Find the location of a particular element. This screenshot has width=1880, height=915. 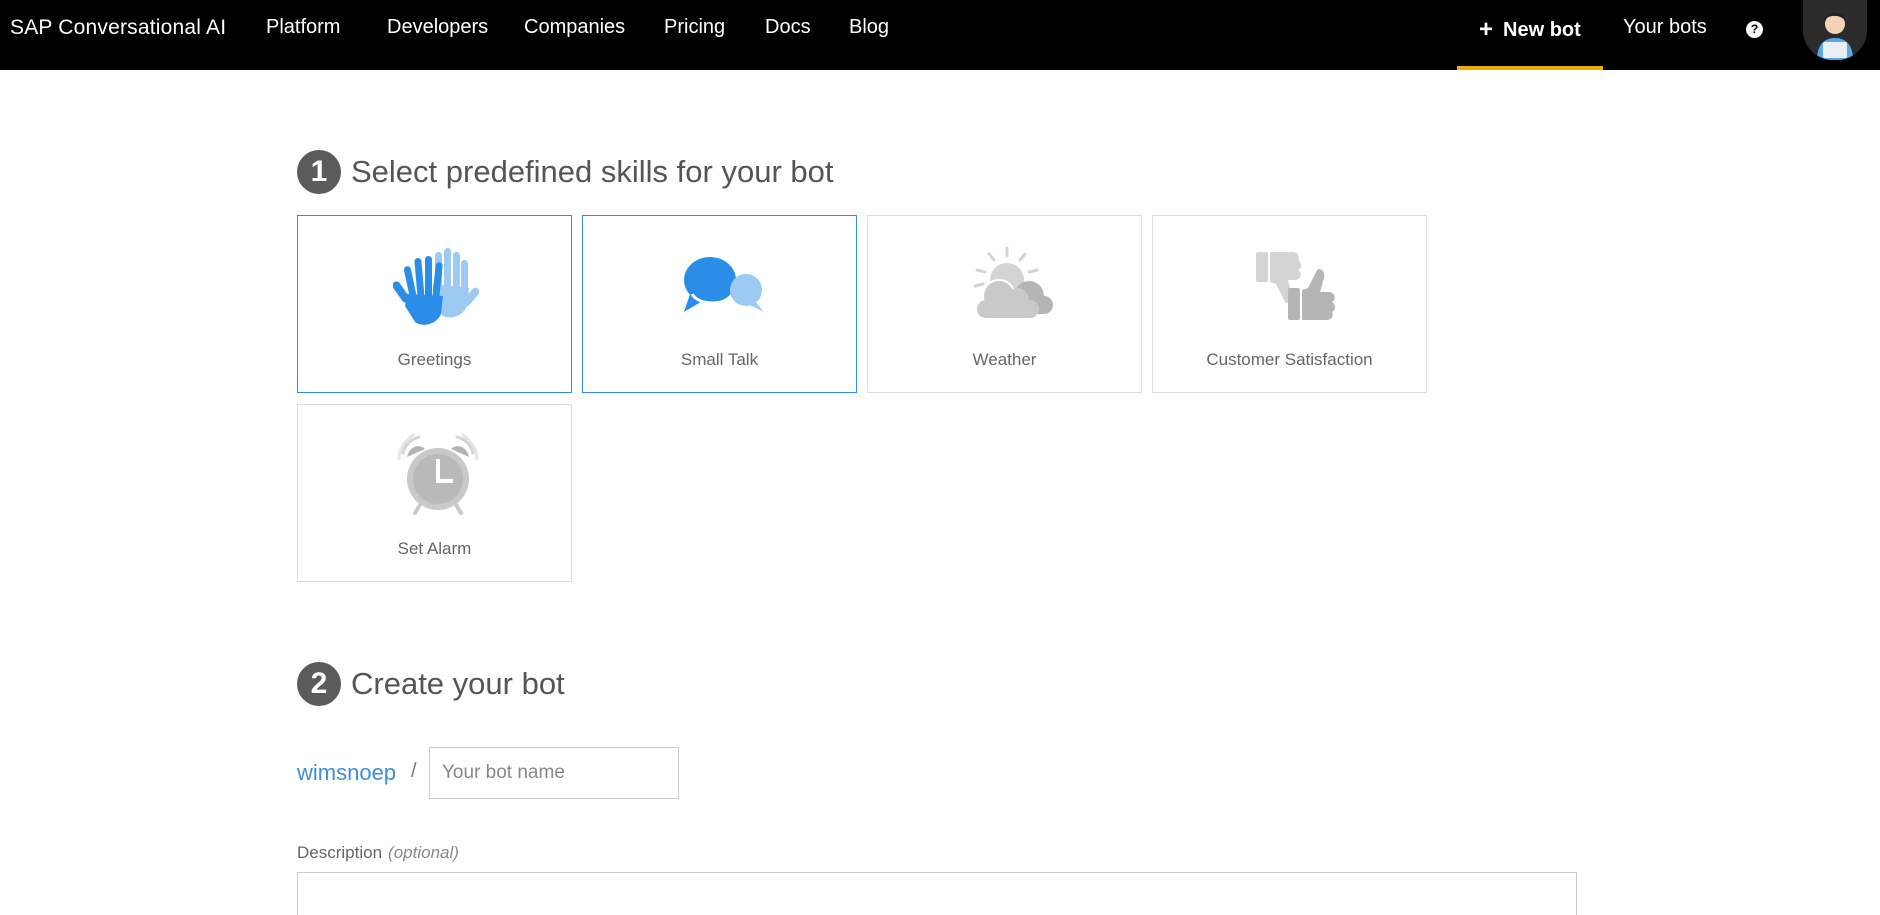

nav-pricing: Pricing is located at coordinates (694, 27).